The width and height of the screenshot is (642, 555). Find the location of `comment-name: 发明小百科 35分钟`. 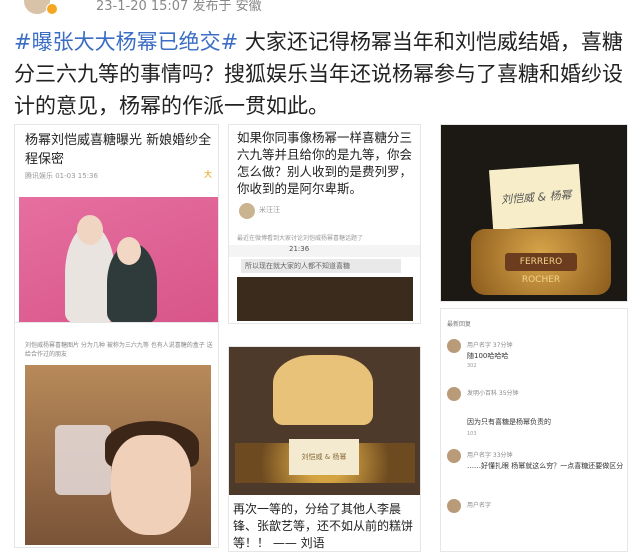

comment-name: 发明小百科 35分钟 is located at coordinates (493, 393).